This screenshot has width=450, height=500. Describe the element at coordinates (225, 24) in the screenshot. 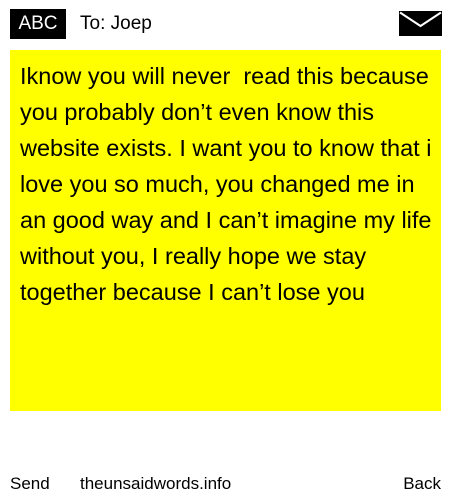

I see `header-bar: ABC To: Joep` at that location.